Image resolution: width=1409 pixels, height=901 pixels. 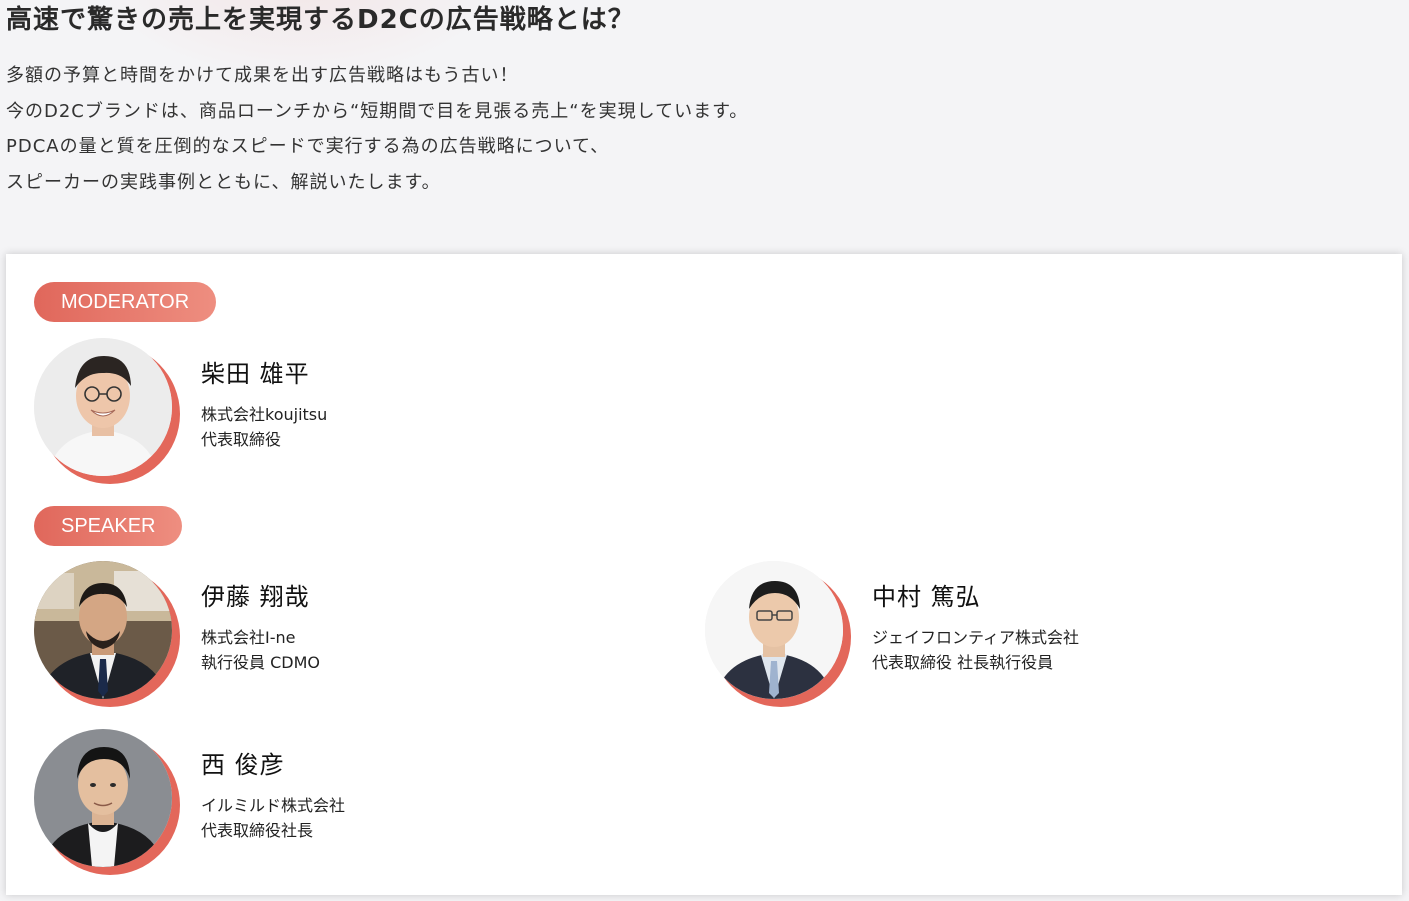 I want to click on intro-line: スピーカーの実践事例とともに、解説いたします。, so click(x=223, y=182).